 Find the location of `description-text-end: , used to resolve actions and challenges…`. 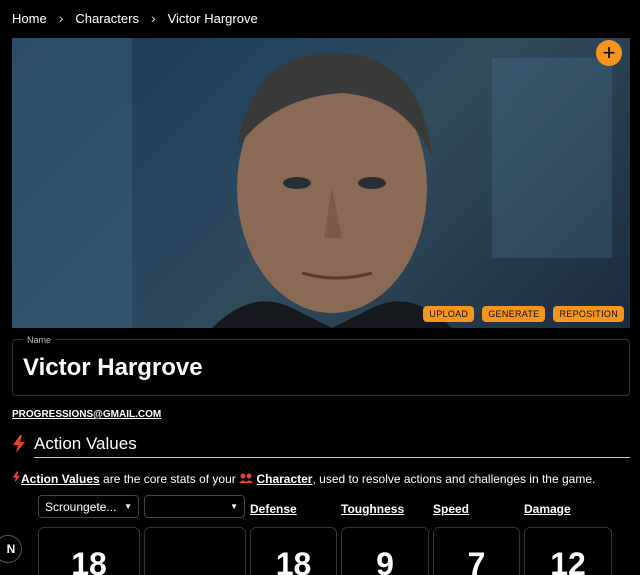

description-text-end: , used to resolve actions and challenges… is located at coordinates (454, 479).